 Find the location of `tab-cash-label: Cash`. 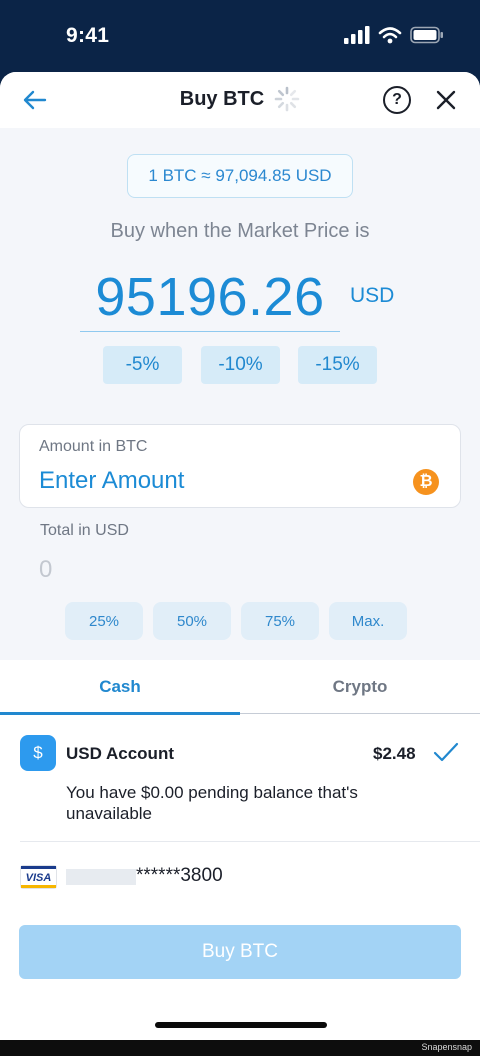

tab-cash-label: Cash is located at coordinates (120, 686).